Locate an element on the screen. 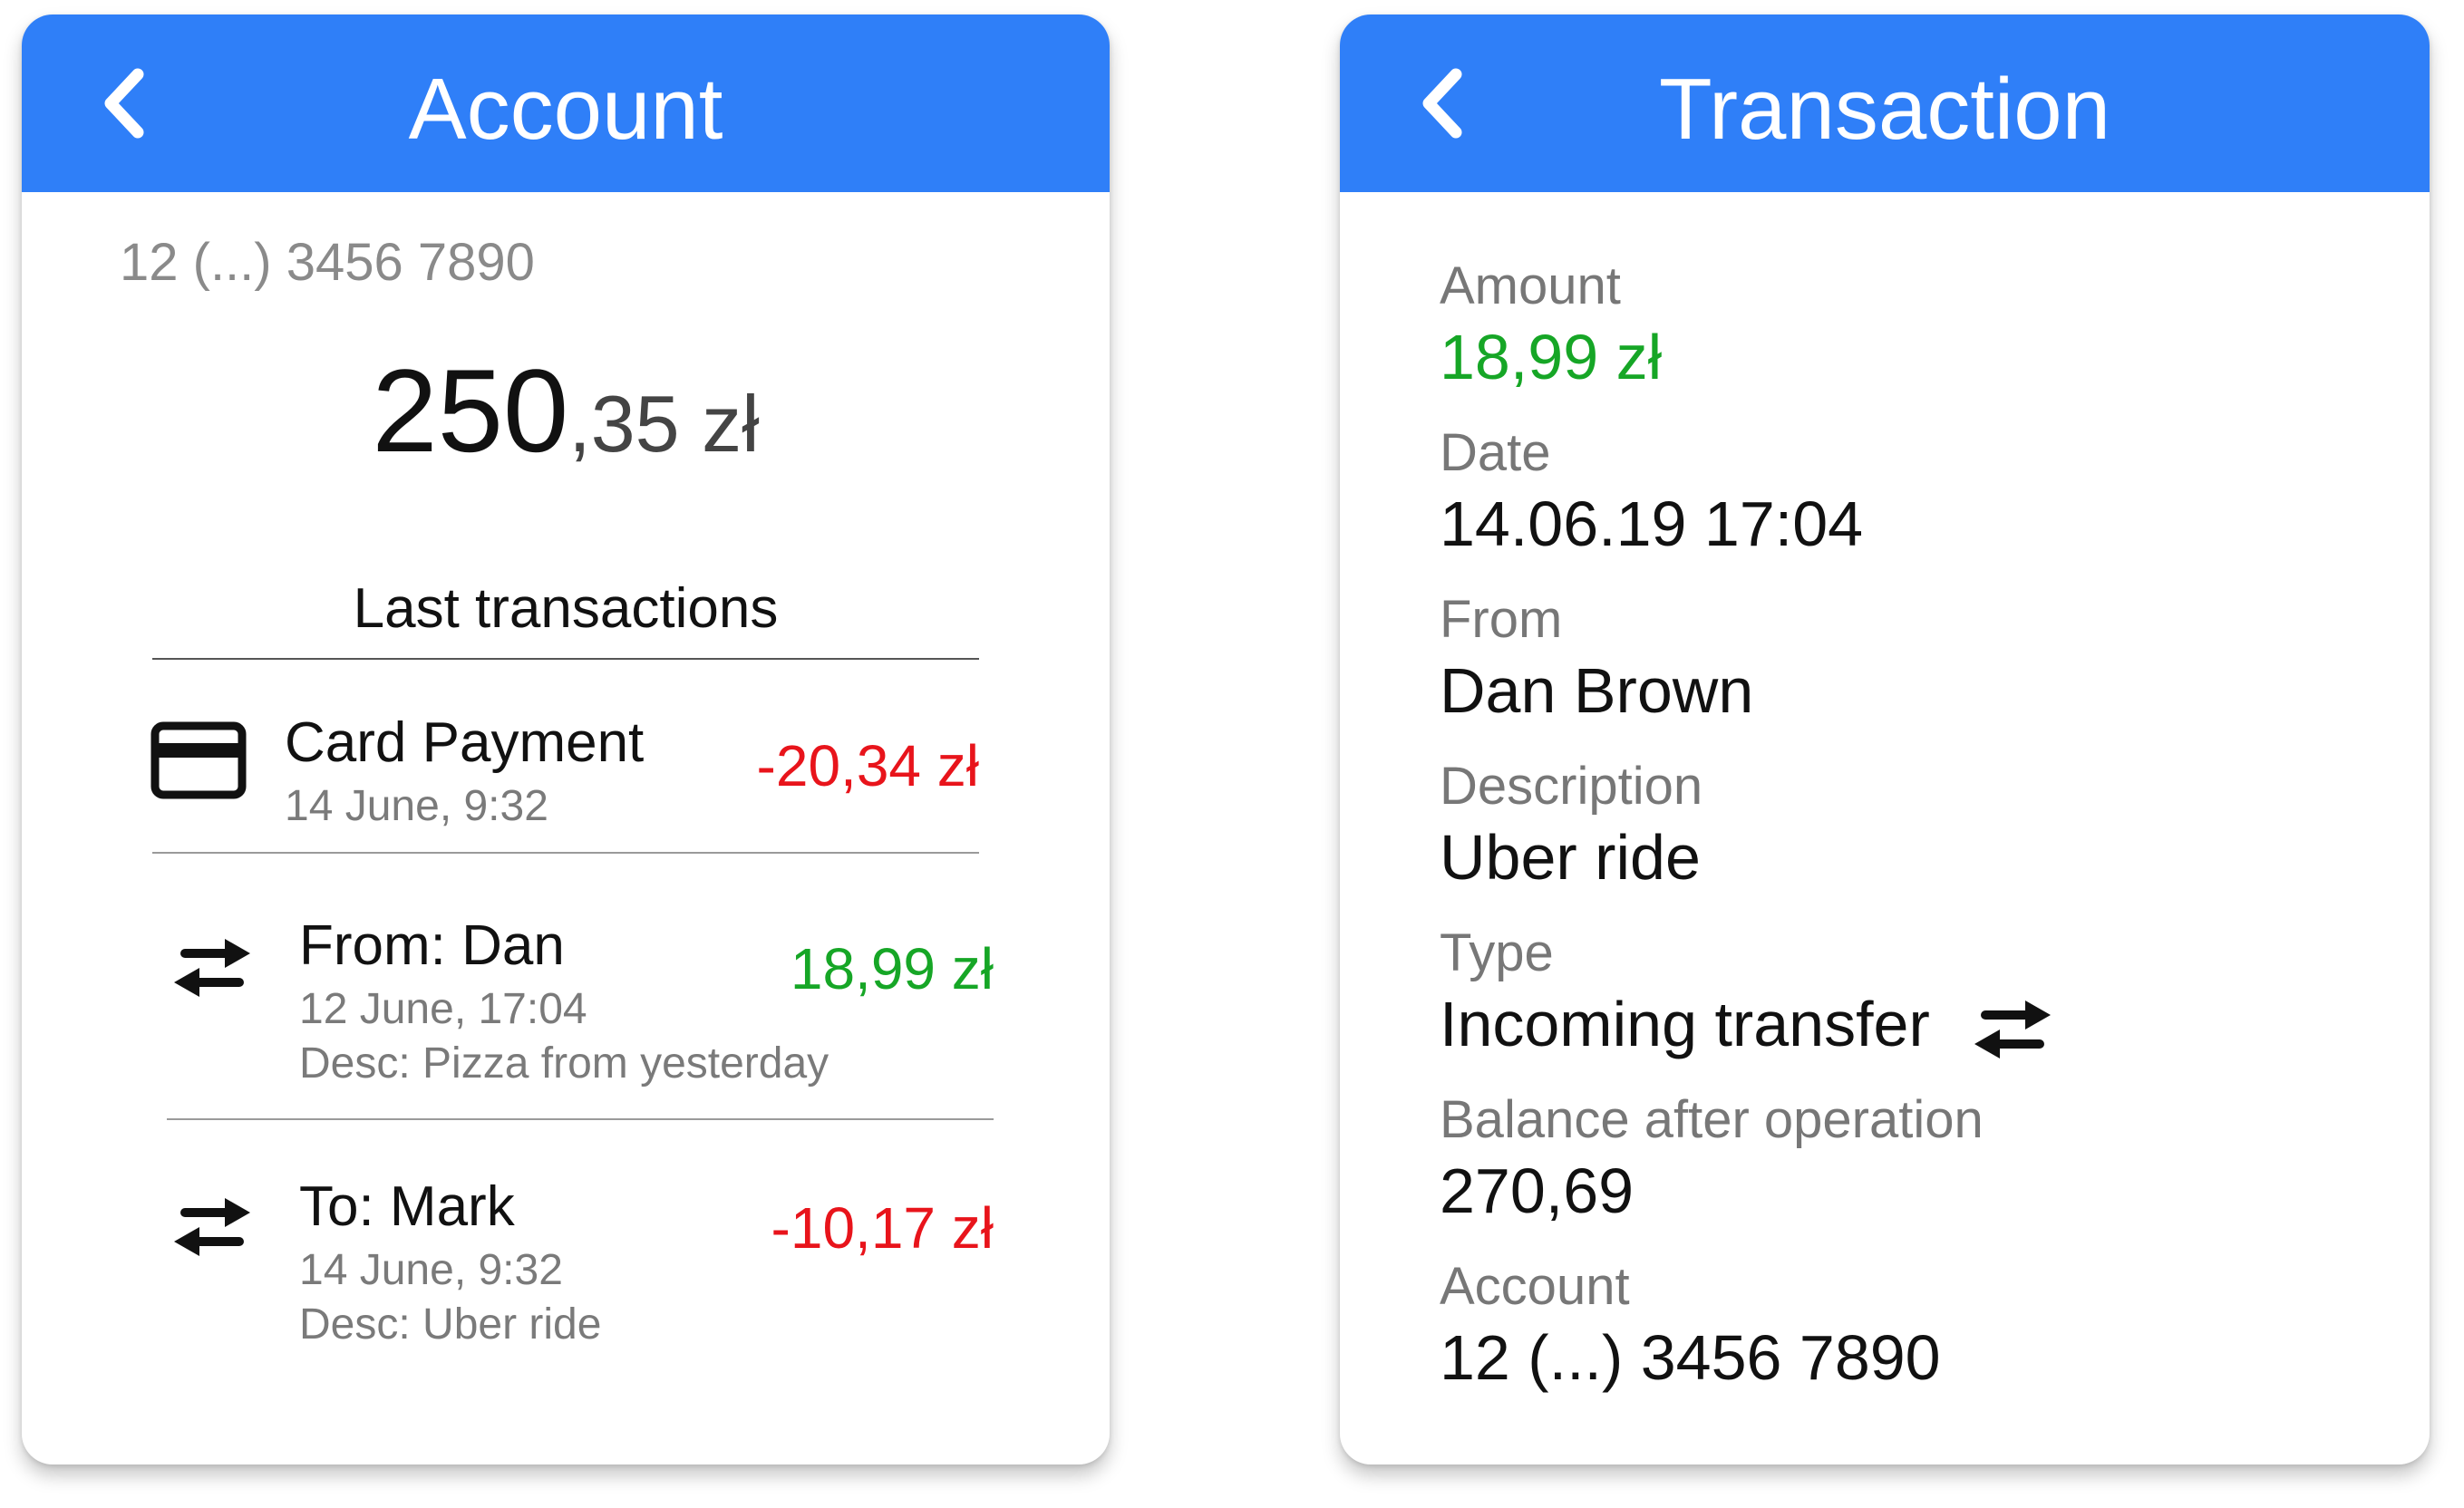 This screenshot has height=1508, width=2464. from-label: From is located at coordinates (1501, 619).